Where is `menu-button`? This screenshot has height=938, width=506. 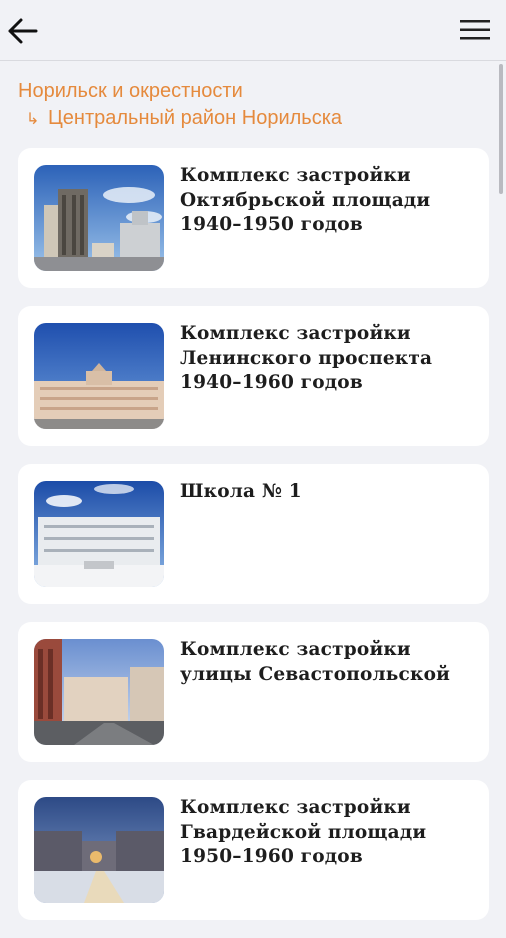
menu-button is located at coordinates (475, 30).